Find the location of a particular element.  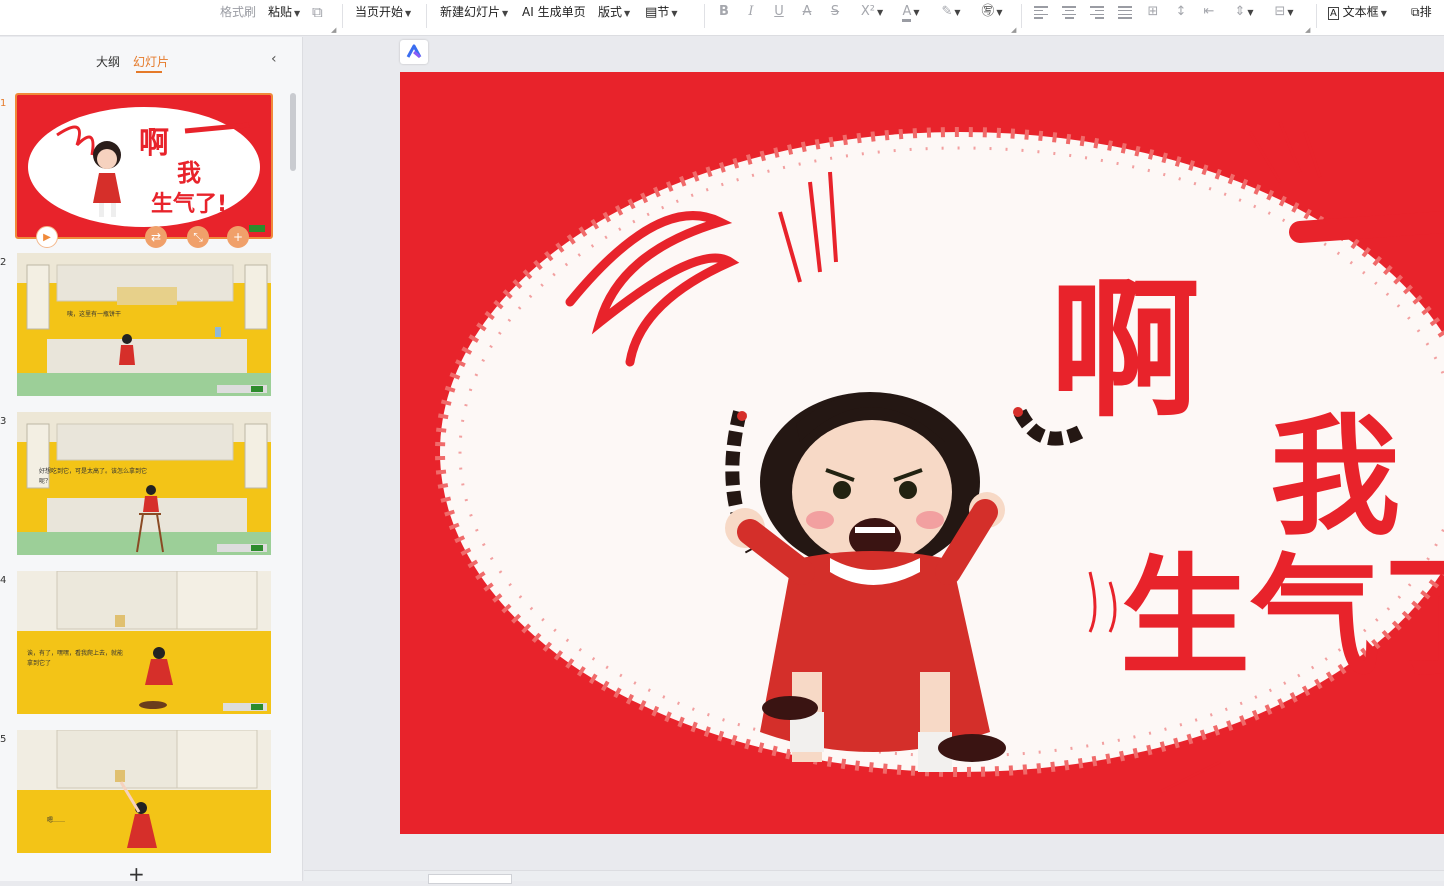

arrange-label: 排 is located at coordinates (1425, 12).